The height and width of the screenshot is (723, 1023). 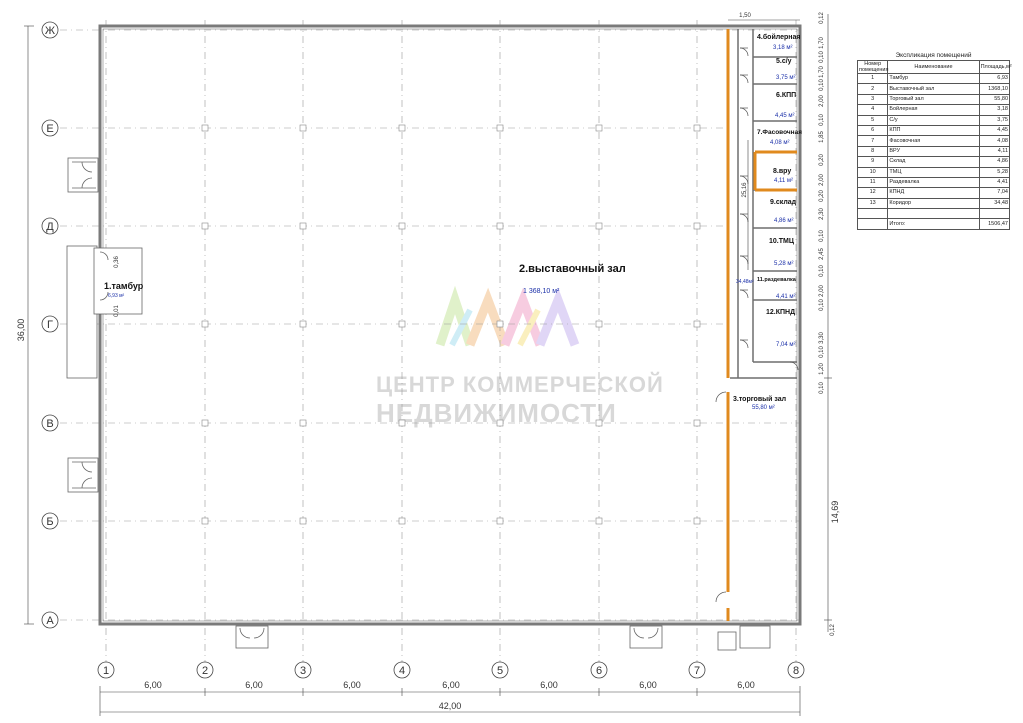 I want to click on svg-text: 1, so click(x=106, y=671).